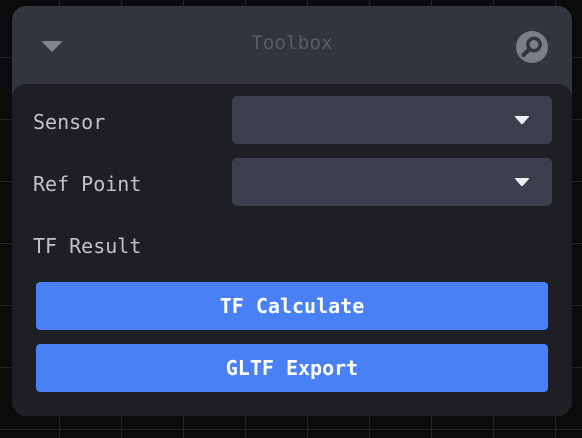 The width and height of the screenshot is (582, 438). What do you see at coordinates (69, 122) in the screenshot?
I see `sensor-label: Sensor` at bounding box center [69, 122].